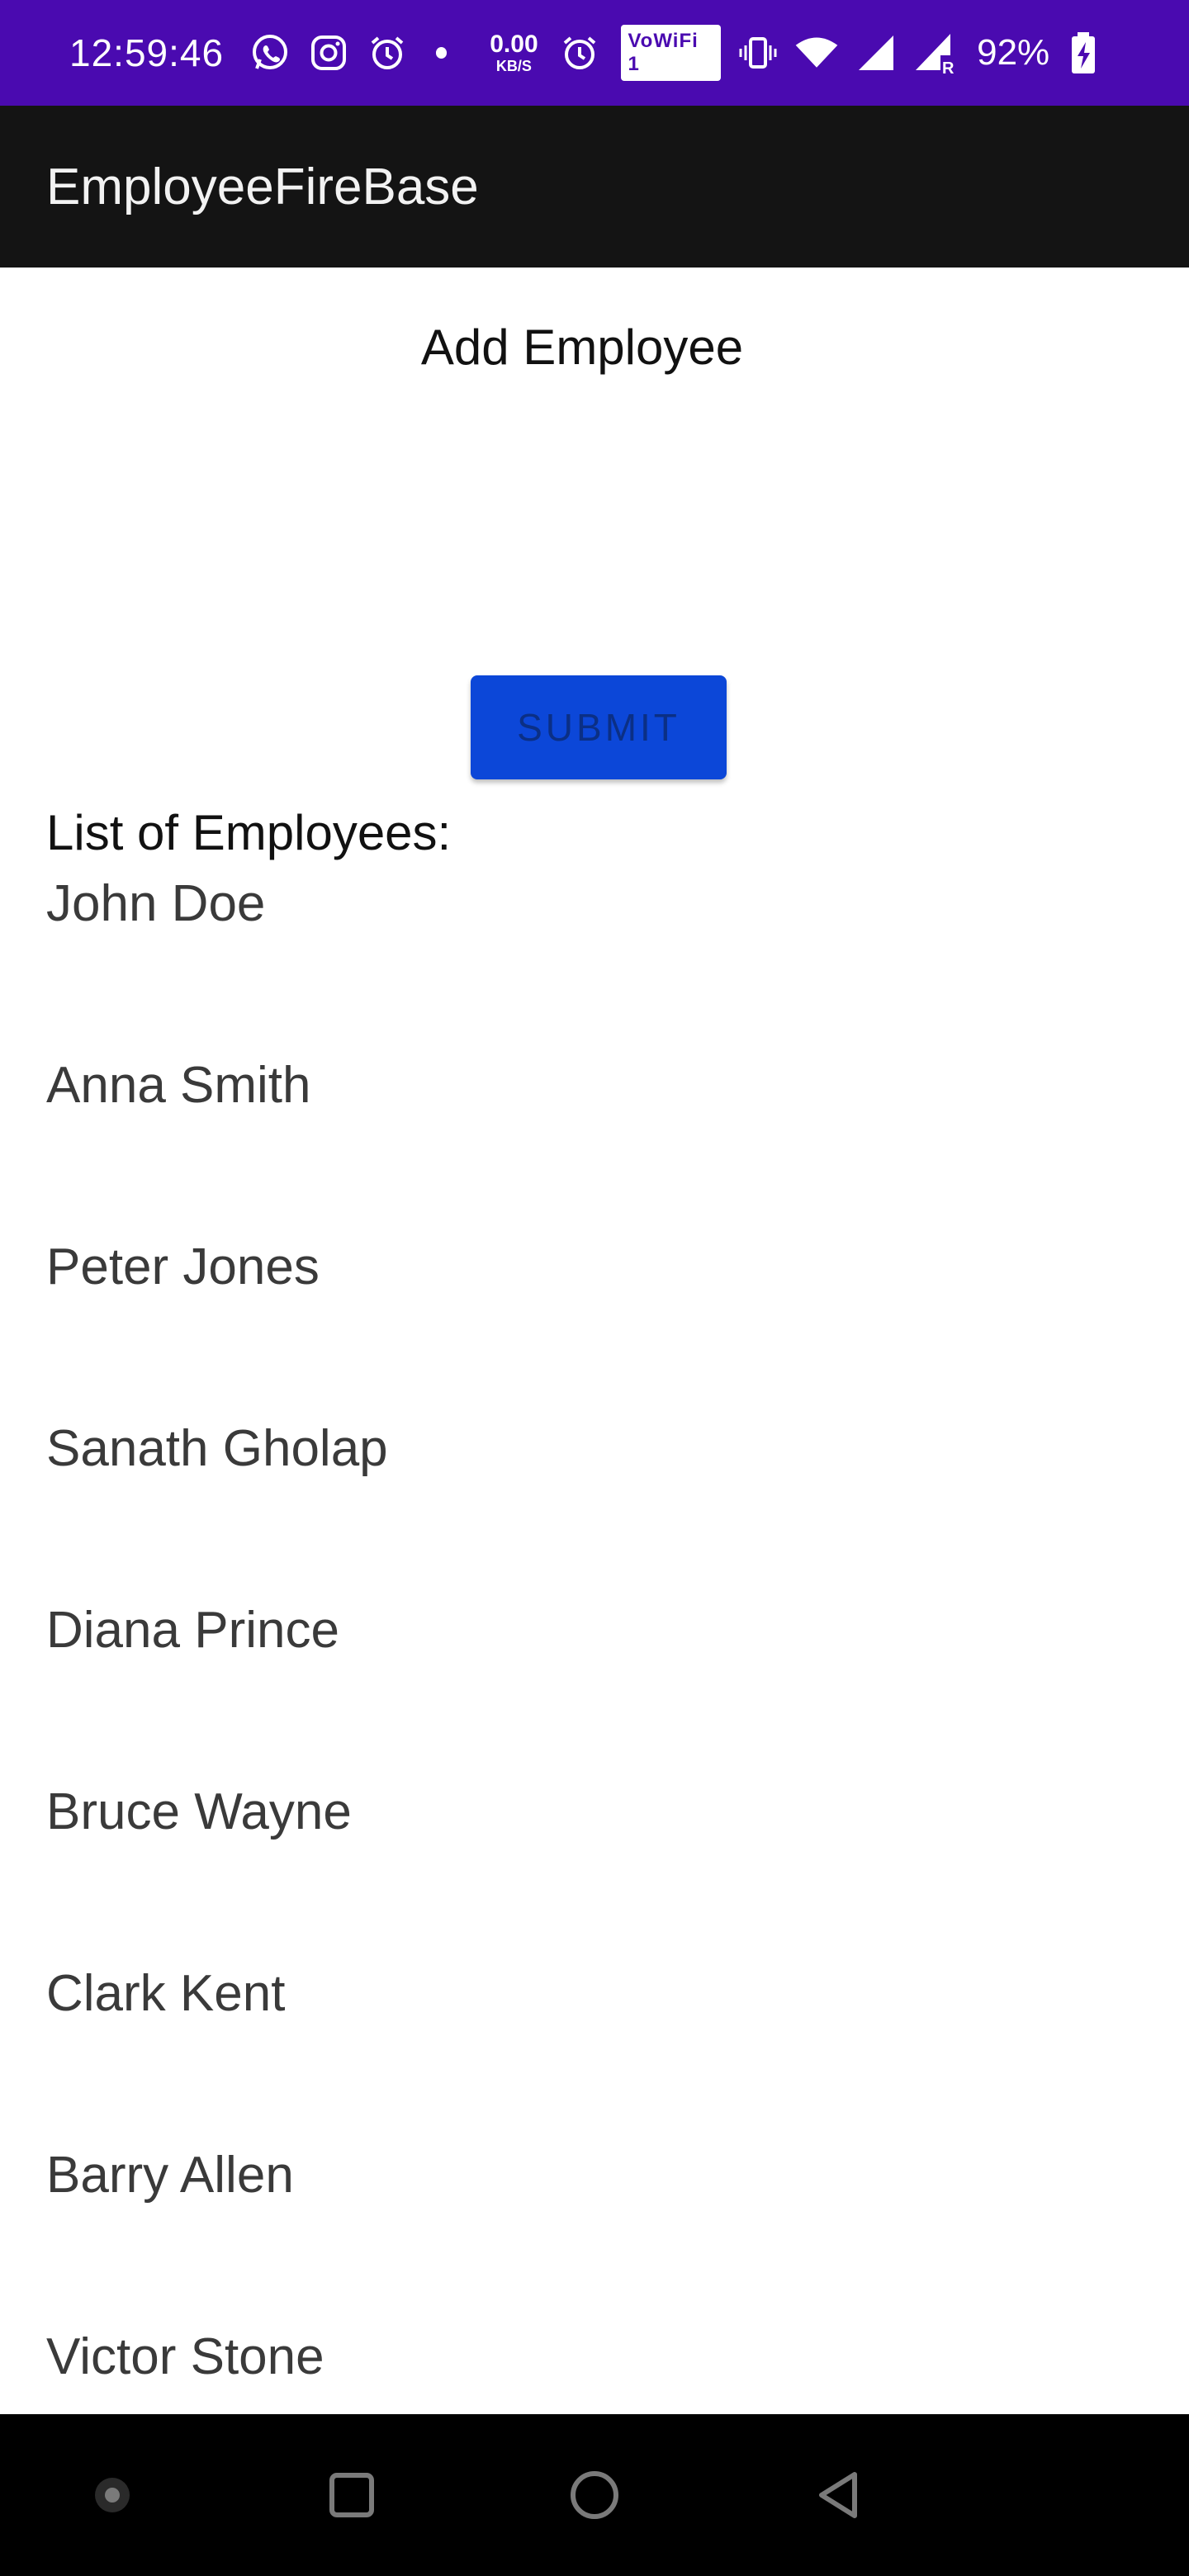  Describe the element at coordinates (178, 1085) in the screenshot. I see `employee-item: Anna Smith` at that location.